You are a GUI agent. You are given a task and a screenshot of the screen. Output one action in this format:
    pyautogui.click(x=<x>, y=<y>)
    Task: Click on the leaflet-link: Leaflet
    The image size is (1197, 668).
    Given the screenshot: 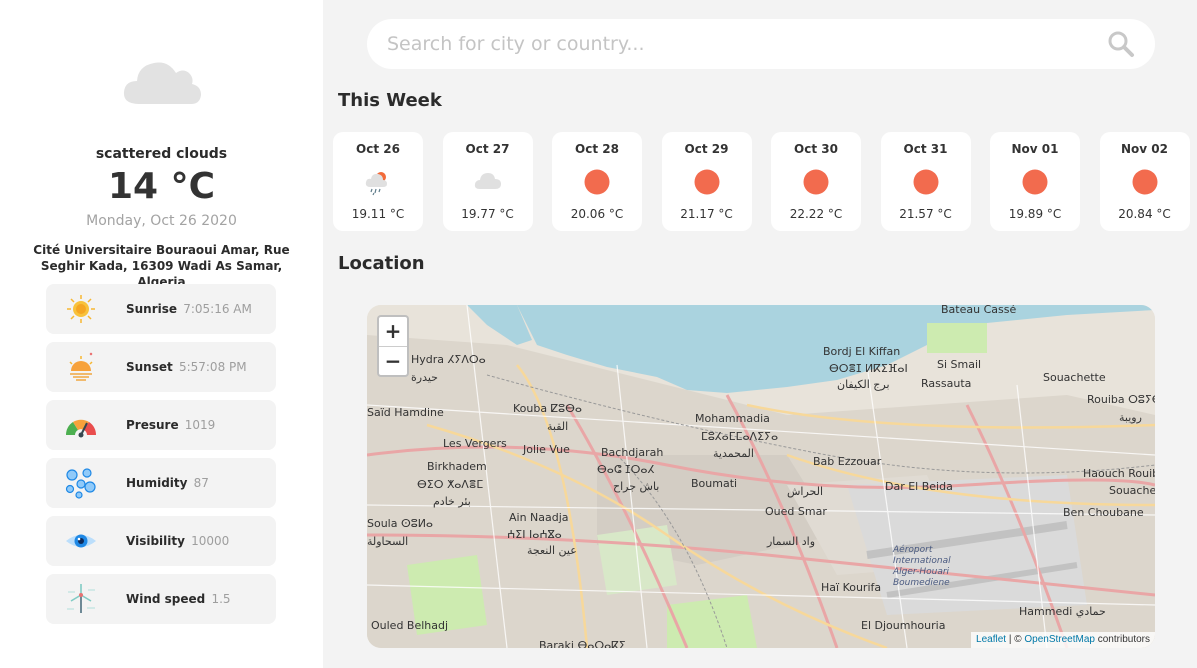 What is the action you would take?
    pyautogui.click(x=991, y=639)
    